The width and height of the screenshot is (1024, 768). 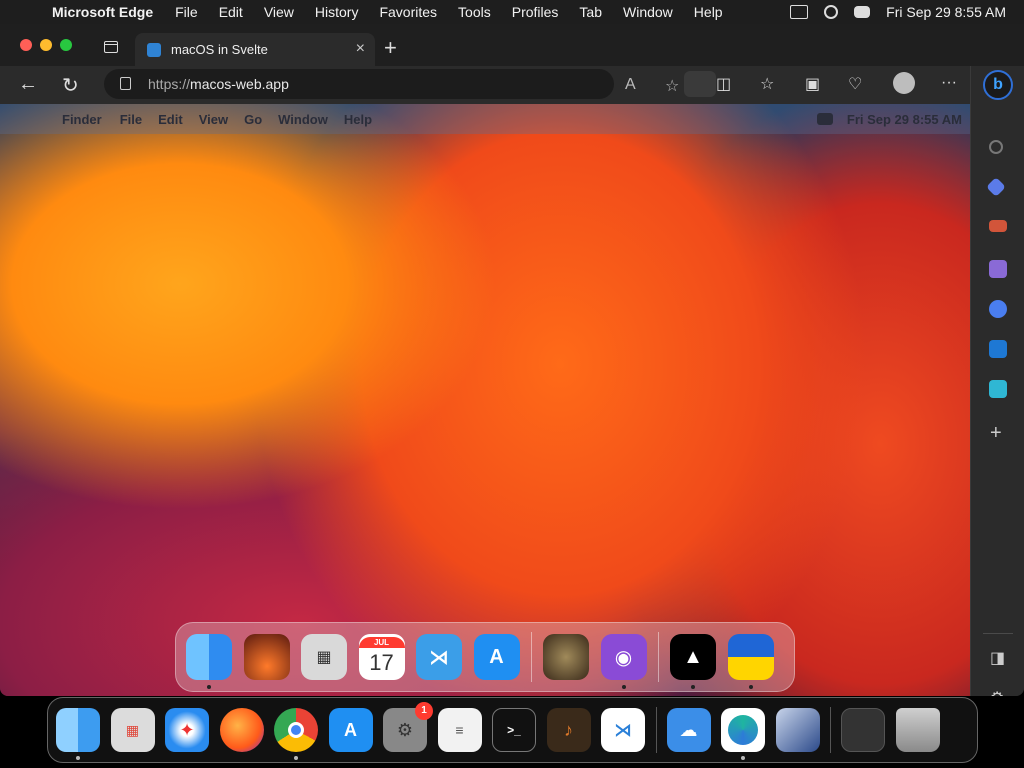 I want to click on tab-favicon-icon, so click(x=154, y=49).